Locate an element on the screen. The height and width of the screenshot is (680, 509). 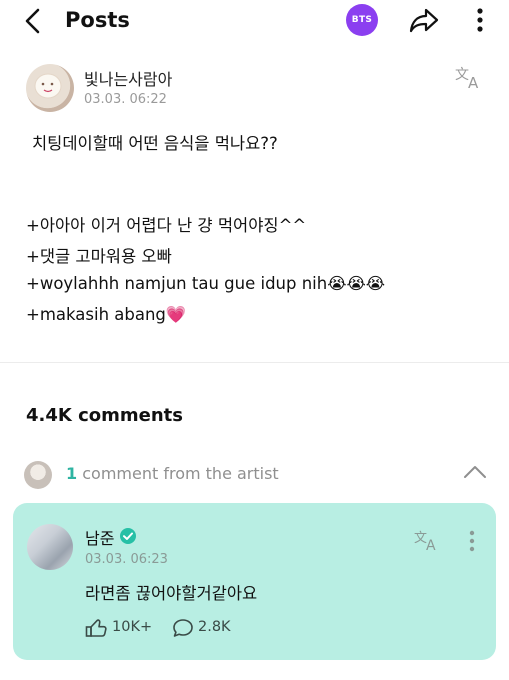
post-line: +댓글 고마워용 오빠 is located at coordinates (99, 256).